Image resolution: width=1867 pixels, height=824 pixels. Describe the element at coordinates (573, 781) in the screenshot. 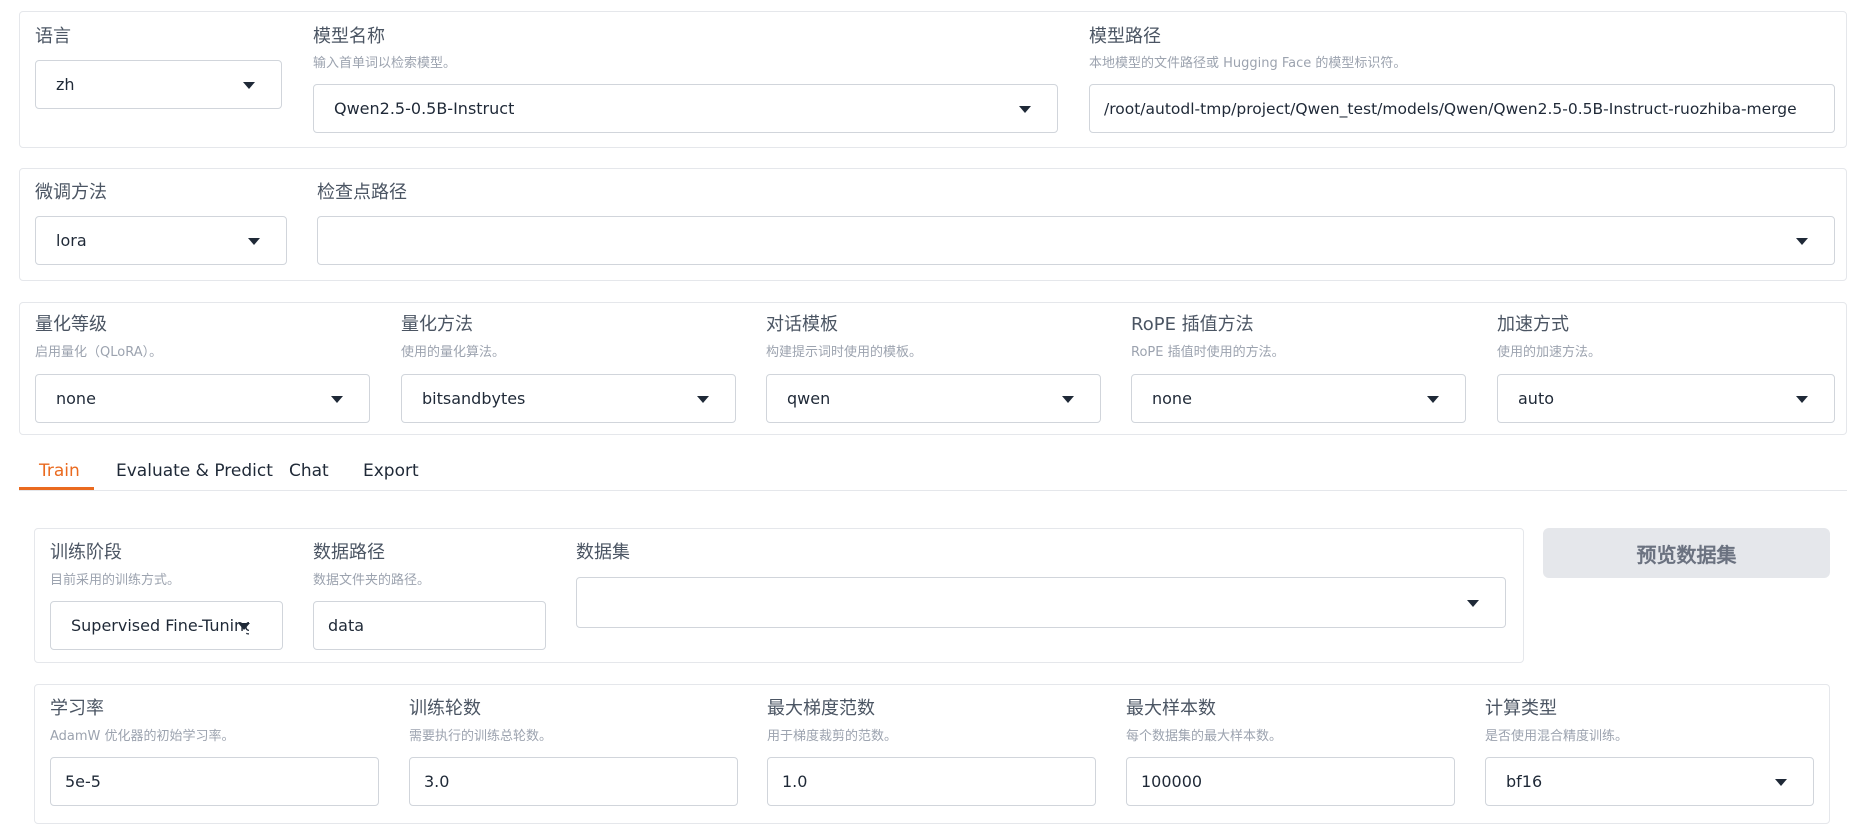

I see `epochs-input: 3.0` at that location.